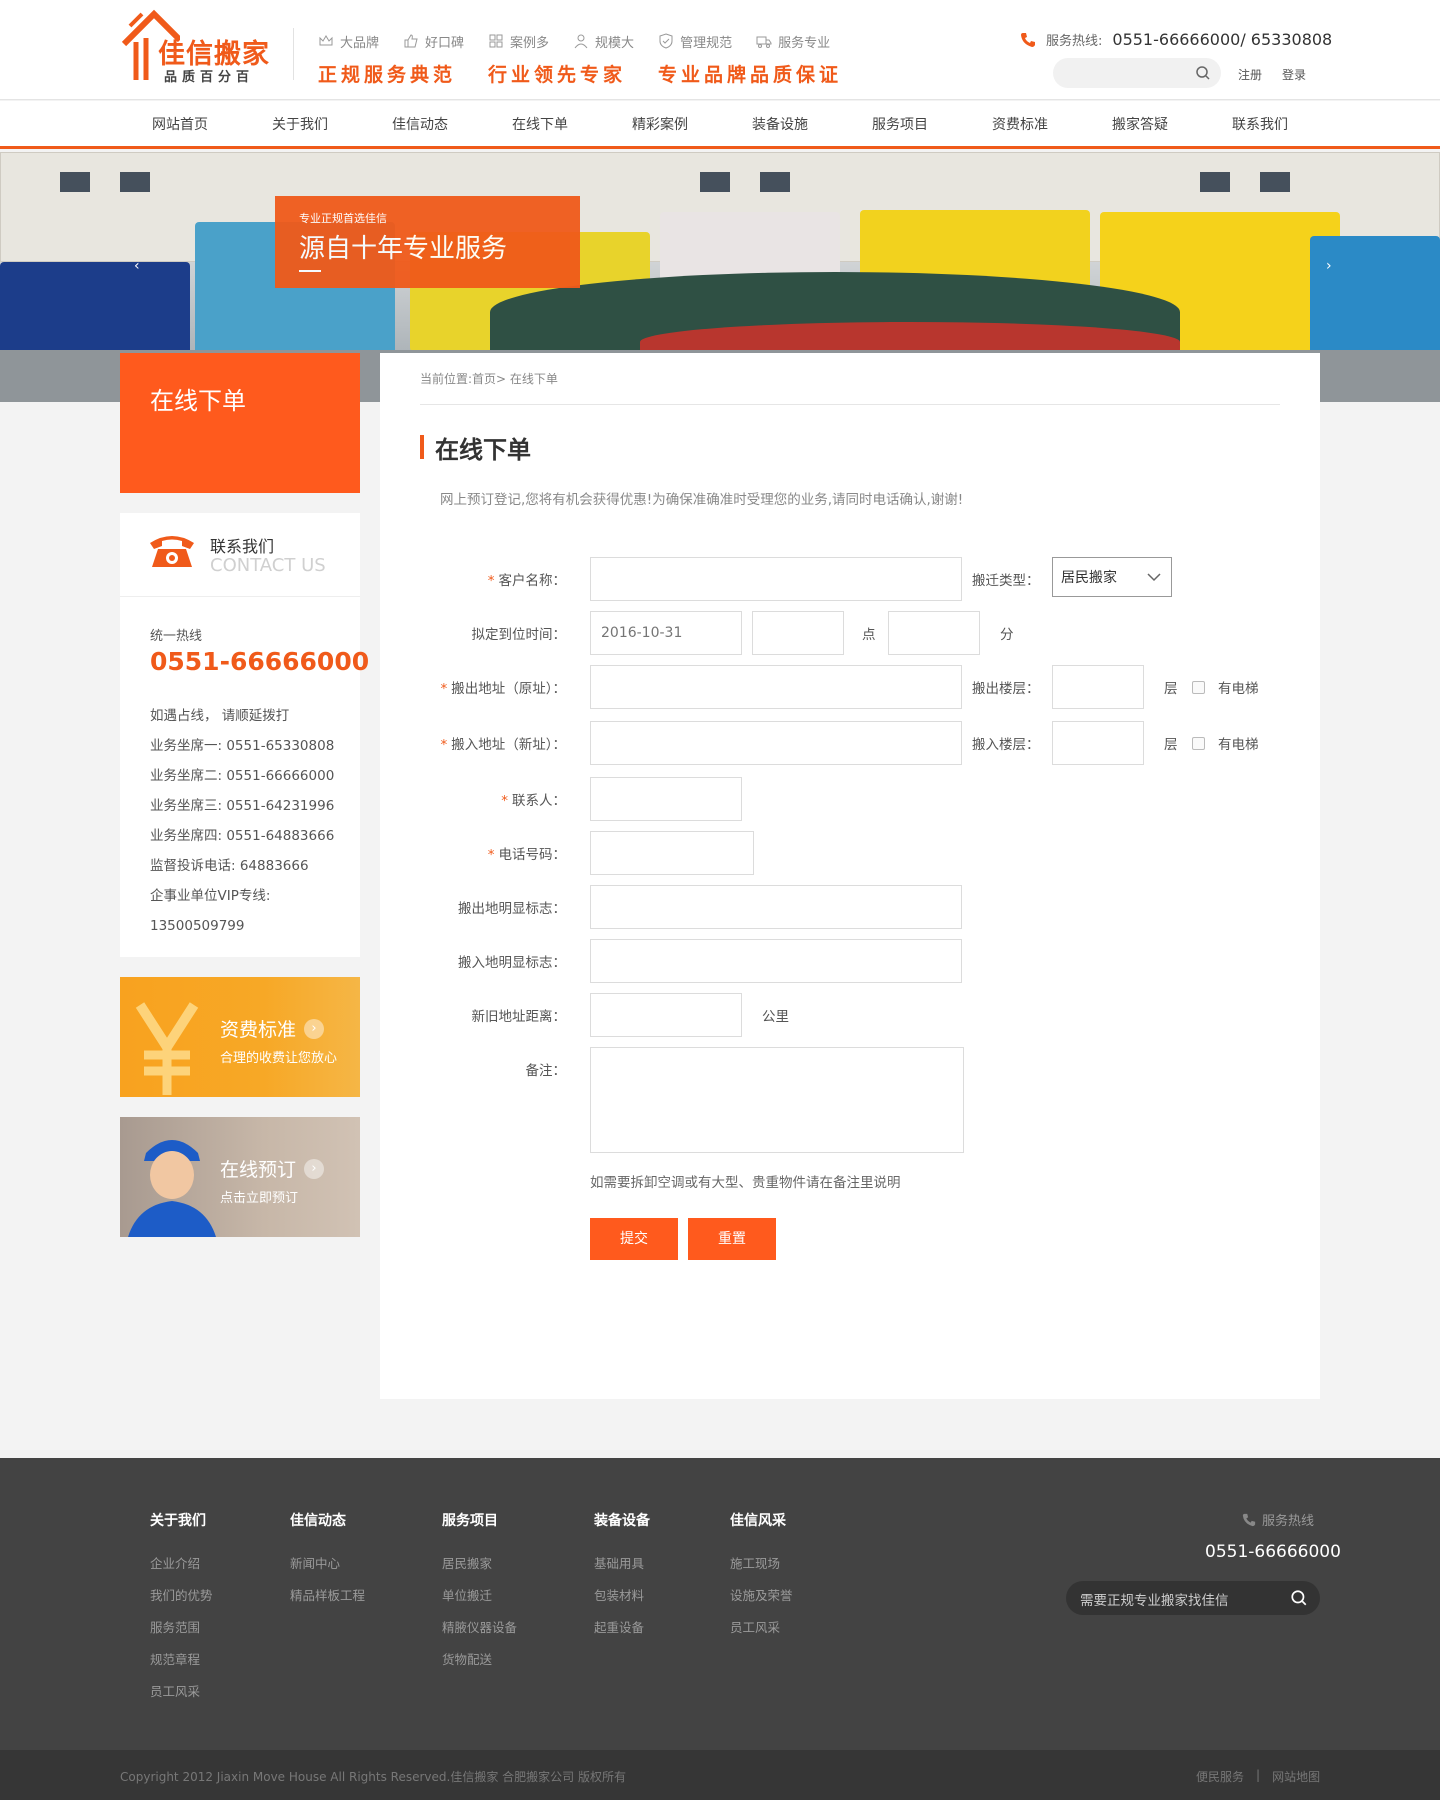 The image size is (1440, 1800). I want to click on arrival-minute-input, so click(934, 633).